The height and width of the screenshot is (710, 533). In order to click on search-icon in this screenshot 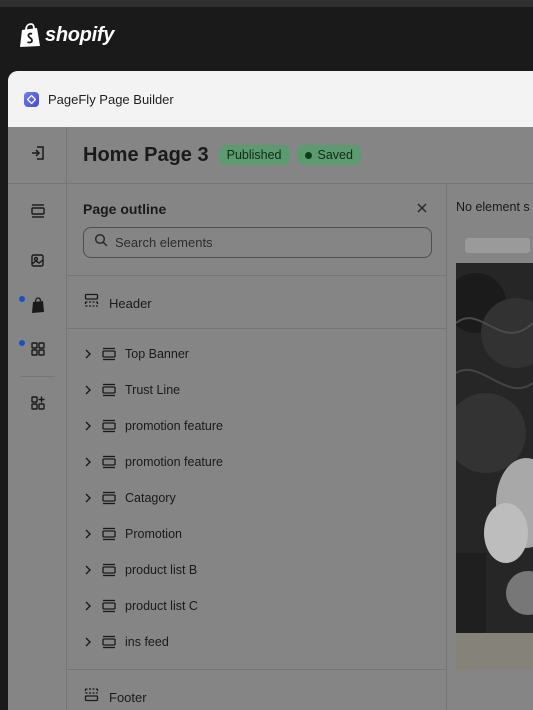, I will do `click(101, 242)`.